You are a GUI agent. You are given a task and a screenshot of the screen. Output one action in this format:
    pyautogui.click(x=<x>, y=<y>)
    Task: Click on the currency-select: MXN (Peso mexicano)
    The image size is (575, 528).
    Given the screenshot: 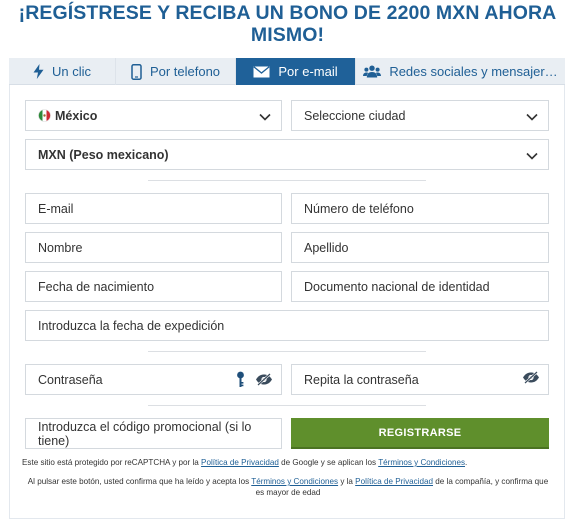 What is the action you would take?
    pyautogui.click(x=287, y=154)
    